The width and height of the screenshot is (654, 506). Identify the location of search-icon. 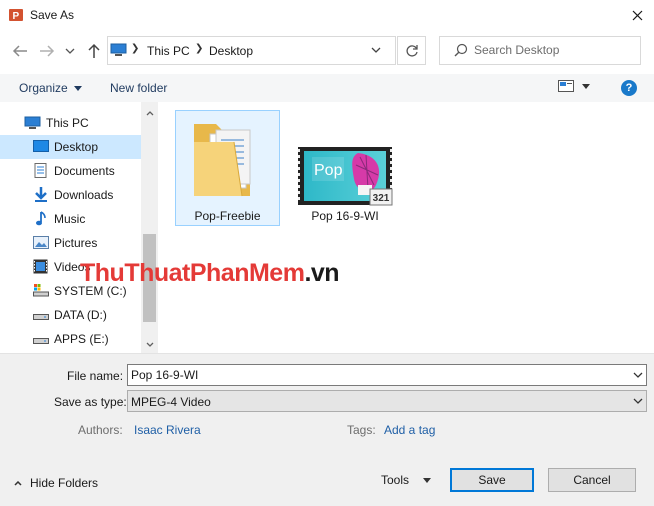
(461, 50).